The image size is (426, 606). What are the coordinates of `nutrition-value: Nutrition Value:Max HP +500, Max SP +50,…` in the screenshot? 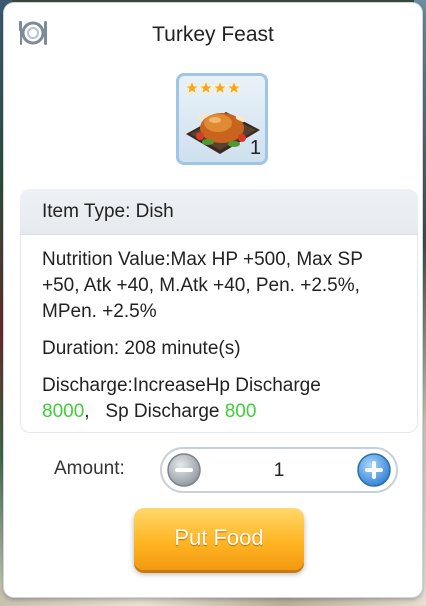 It's located at (202, 285).